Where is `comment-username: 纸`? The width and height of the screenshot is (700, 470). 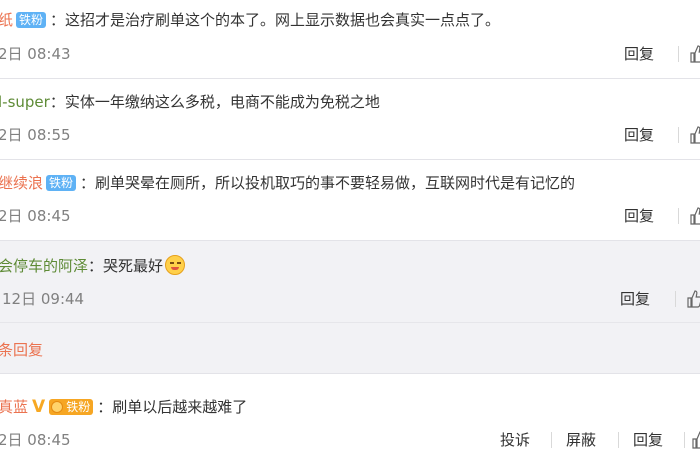 comment-username: 纸 is located at coordinates (6, 20).